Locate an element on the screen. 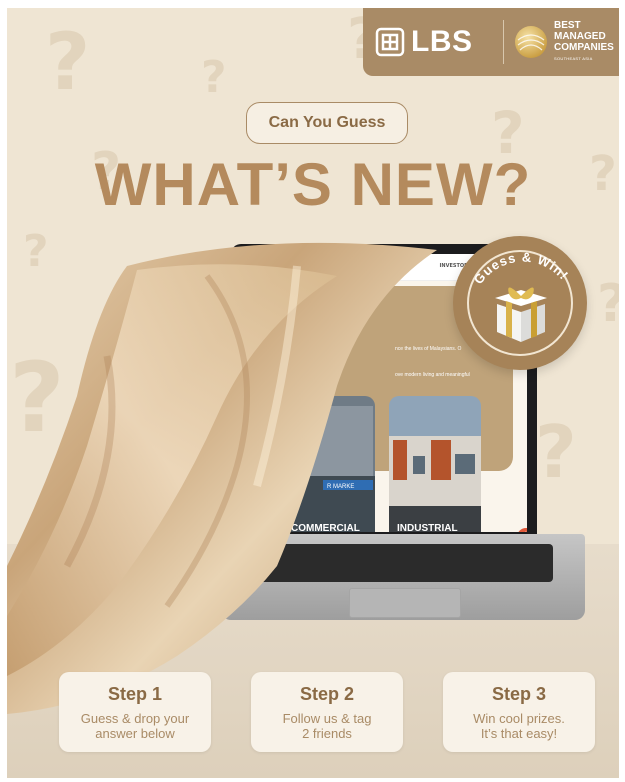  step-card-3: Step 3 Win cool prizes. It’s that easy! is located at coordinates (519, 712).